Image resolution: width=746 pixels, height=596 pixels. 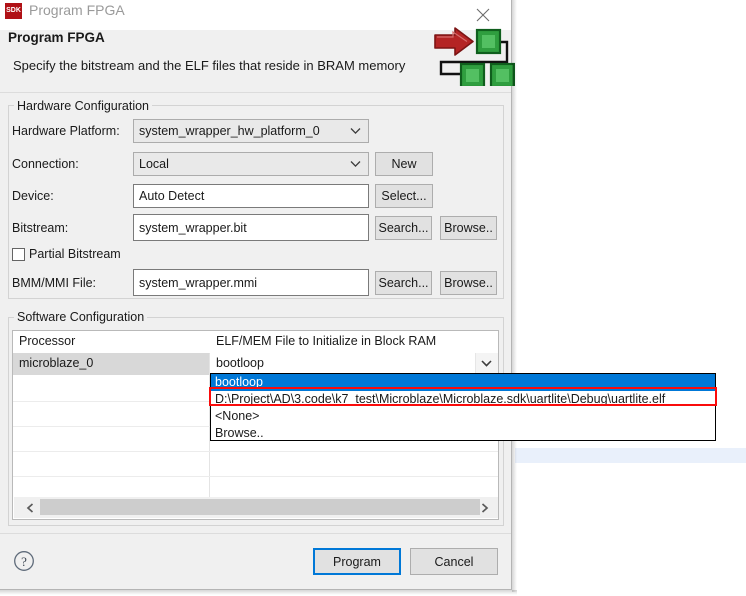 I want to click on background-highlight-band, so click(x=630, y=455).